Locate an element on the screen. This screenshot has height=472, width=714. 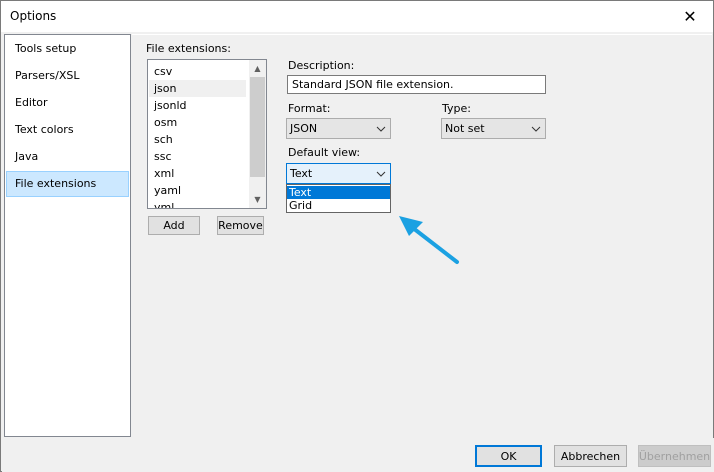
apply-button: Übernehmen is located at coordinates (674, 456).